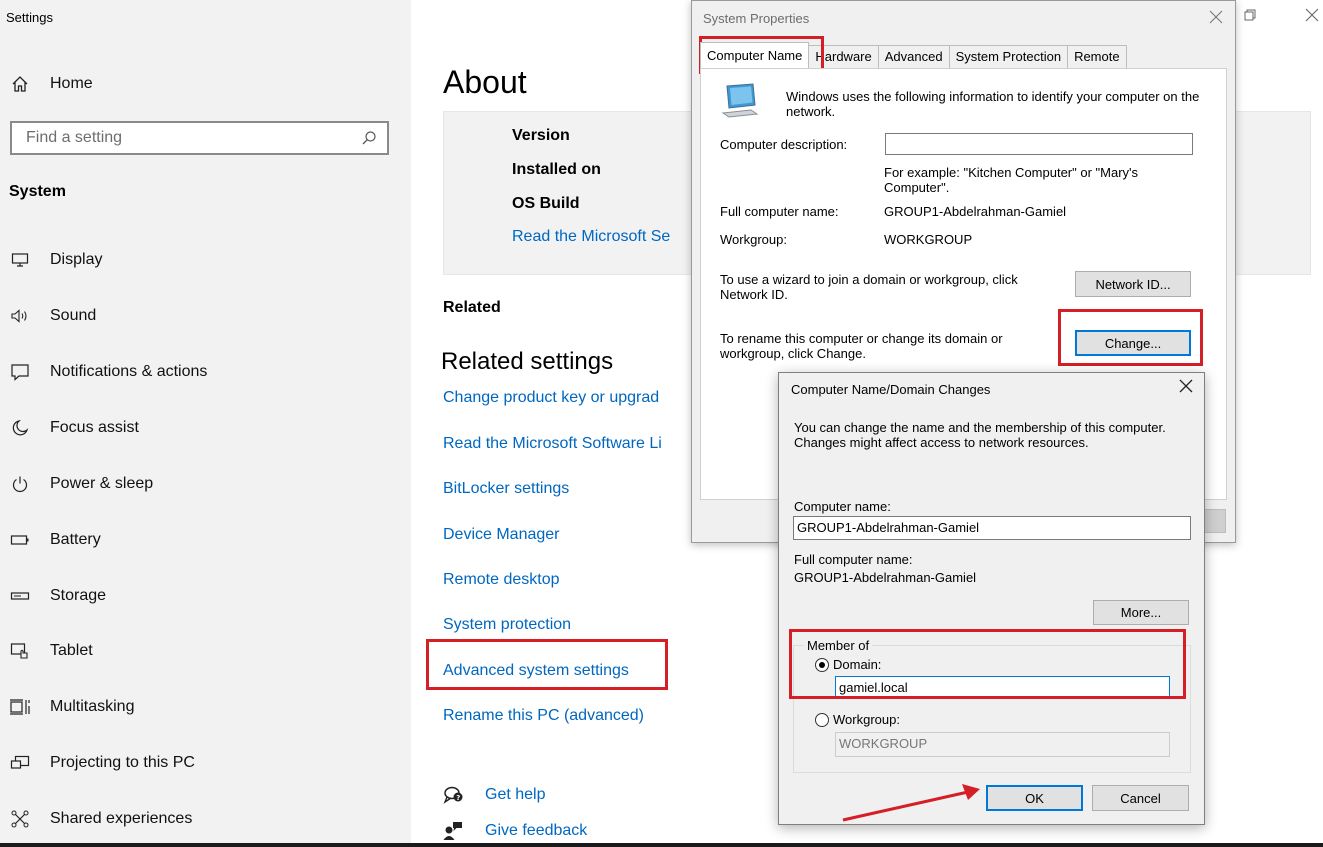 This screenshot has width=1323, height=847. Describe the element at coordinates (506, 489) in the screenshot. I see `bitlocker-settings-link: BitLocker settings` at that location.